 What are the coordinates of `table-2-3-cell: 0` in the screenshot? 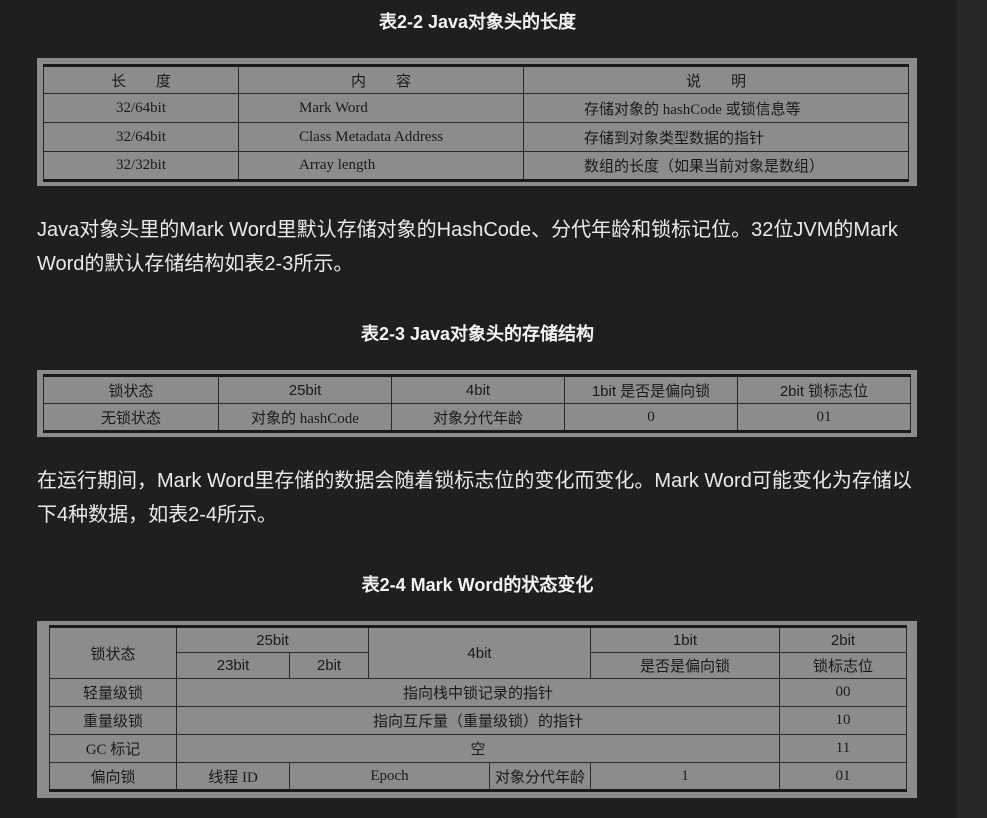 It's located at (651, 417).